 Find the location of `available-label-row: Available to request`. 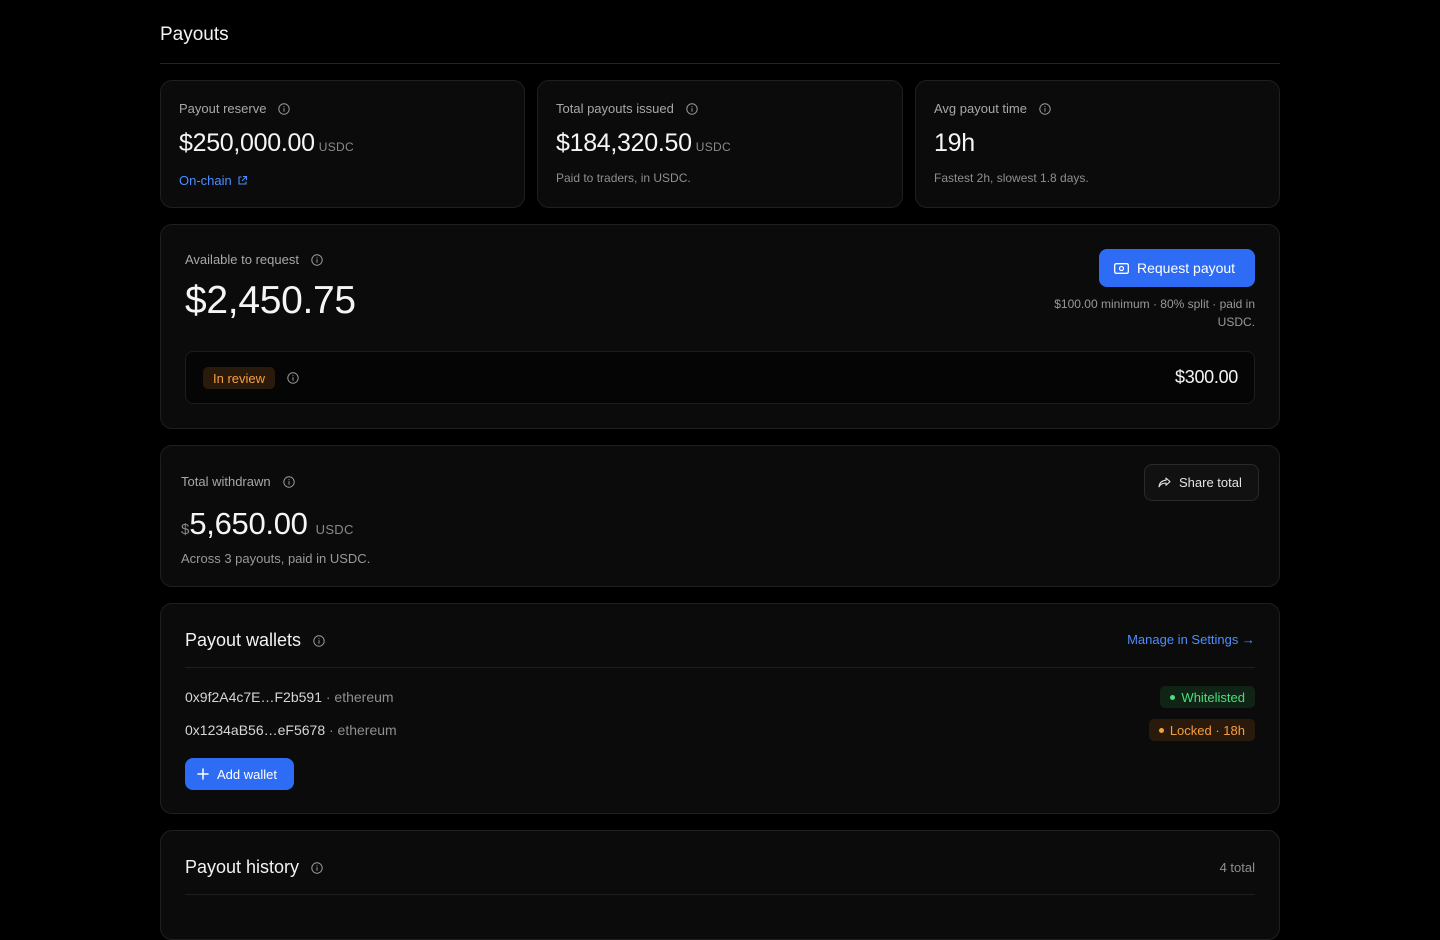

available-label-row: Available to request is located at coordinates (254, 259).